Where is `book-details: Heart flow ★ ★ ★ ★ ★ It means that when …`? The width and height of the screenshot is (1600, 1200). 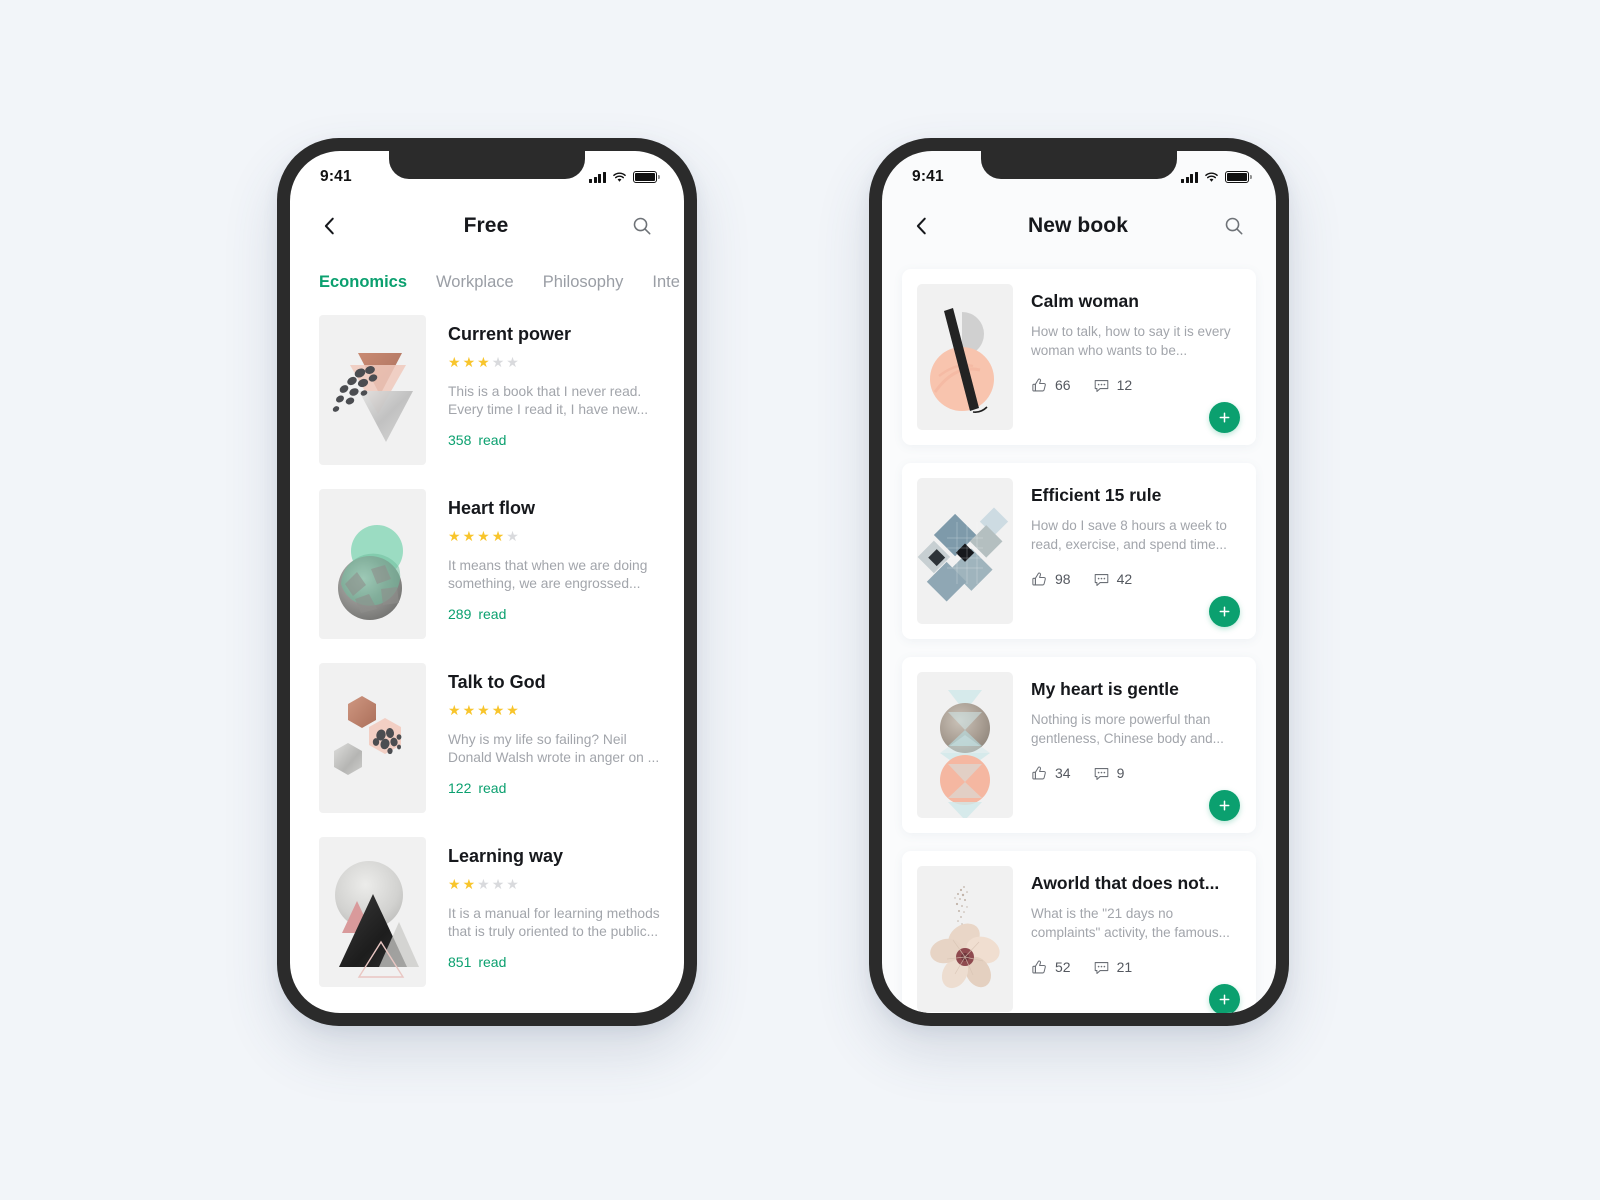 book-details: Heart flow ★ ★ ★ ★ ★ It means that when … is located at coordinates (554, 564).